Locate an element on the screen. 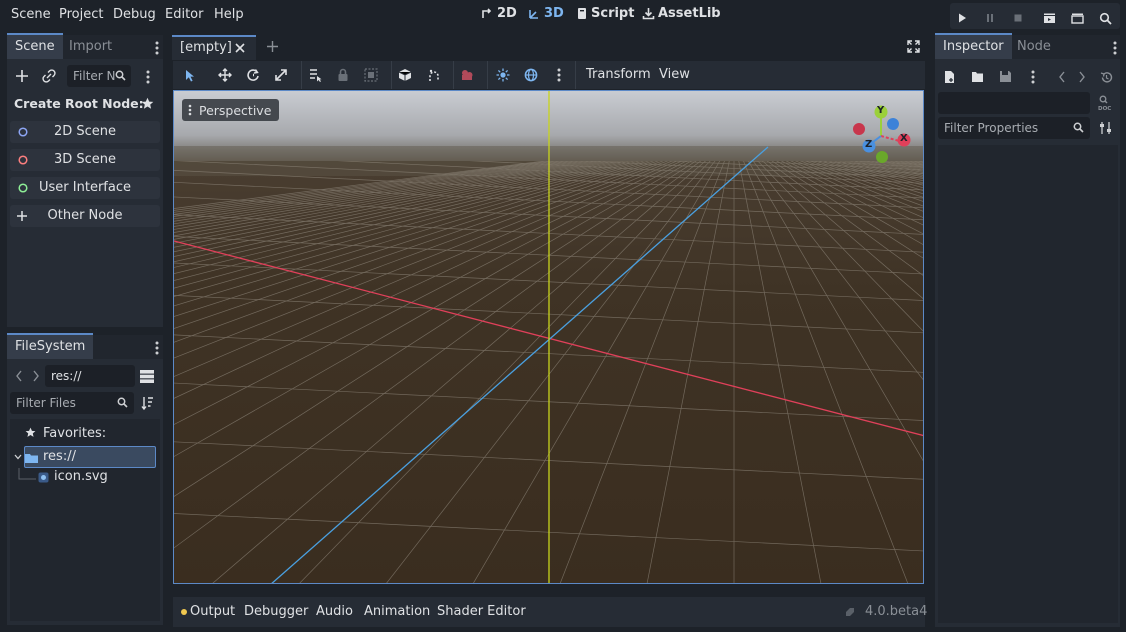  history-icon is located at coordinates (1106, 77).